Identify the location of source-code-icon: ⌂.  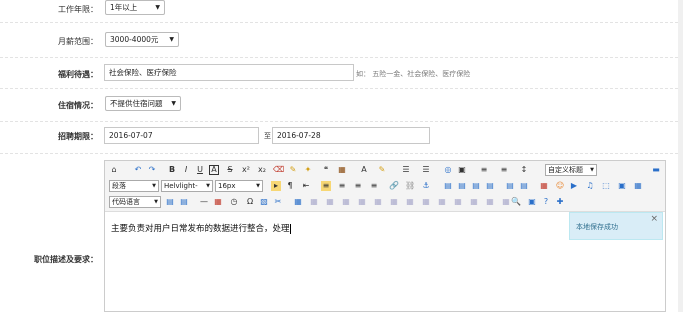
(114, 170).